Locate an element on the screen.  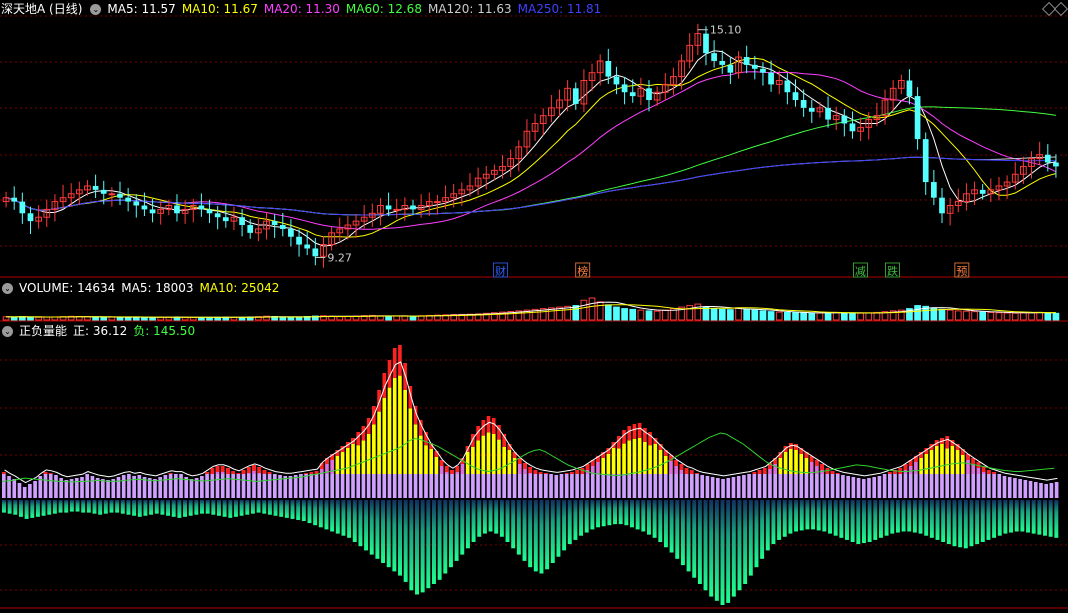
ma5-legend: MA5: 11.57 is located at coordinates (141, 9).